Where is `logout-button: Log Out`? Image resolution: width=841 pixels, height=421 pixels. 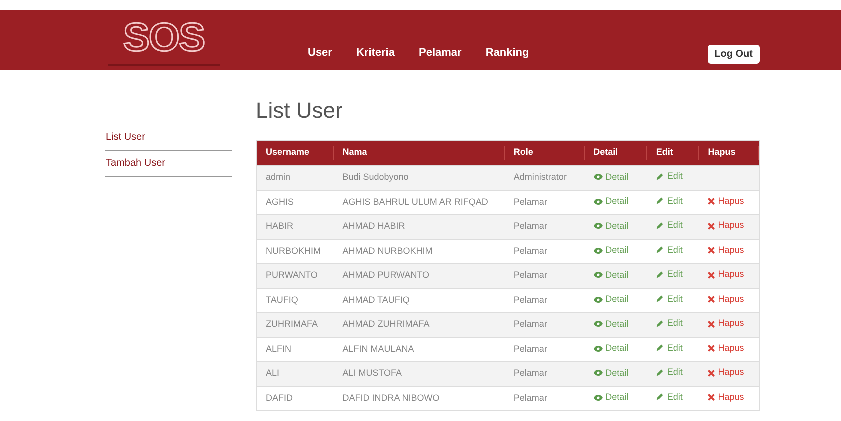
logout-button: Log Out is located at coordinates (734, 54).